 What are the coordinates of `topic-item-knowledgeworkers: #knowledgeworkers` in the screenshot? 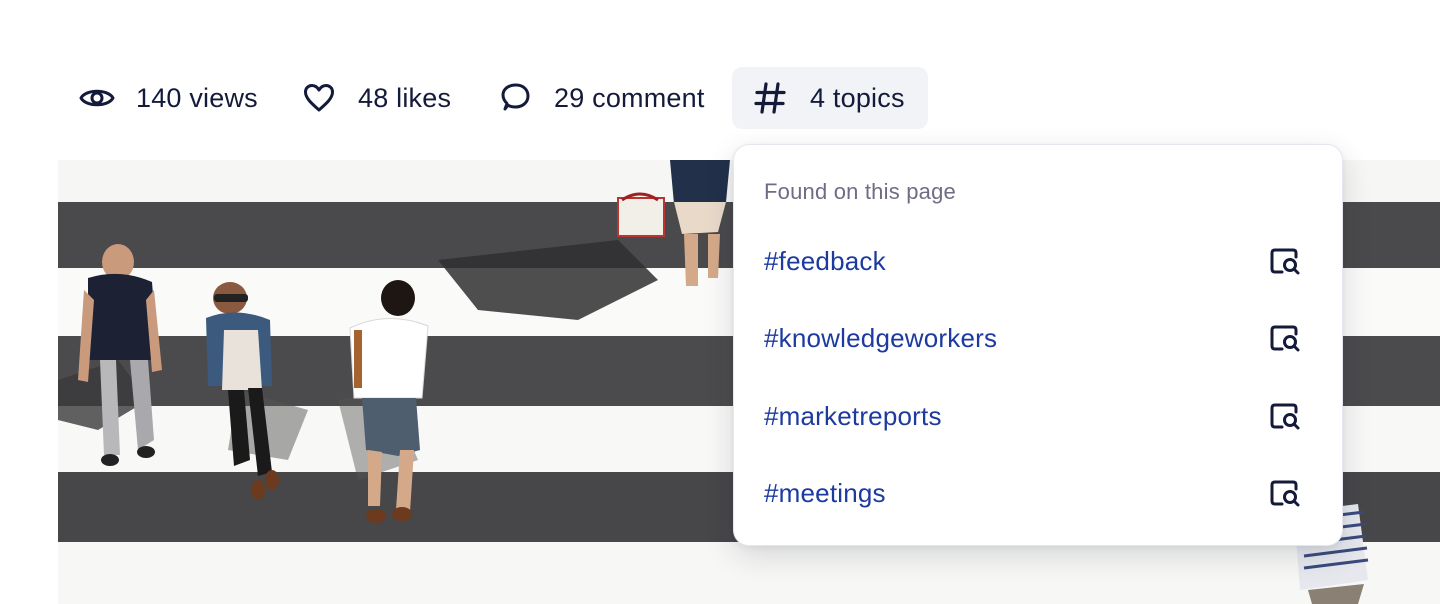 It's located at (1039, 338).